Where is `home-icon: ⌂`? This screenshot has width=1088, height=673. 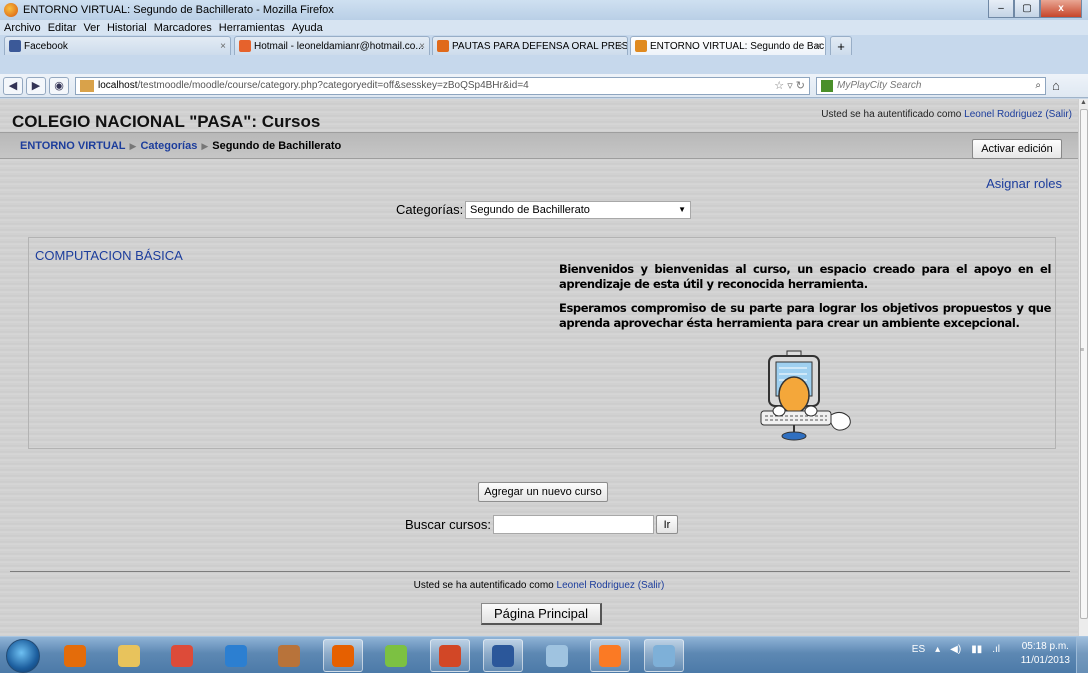
home-icon: ⌂ is located at coordinates (1056, 85).